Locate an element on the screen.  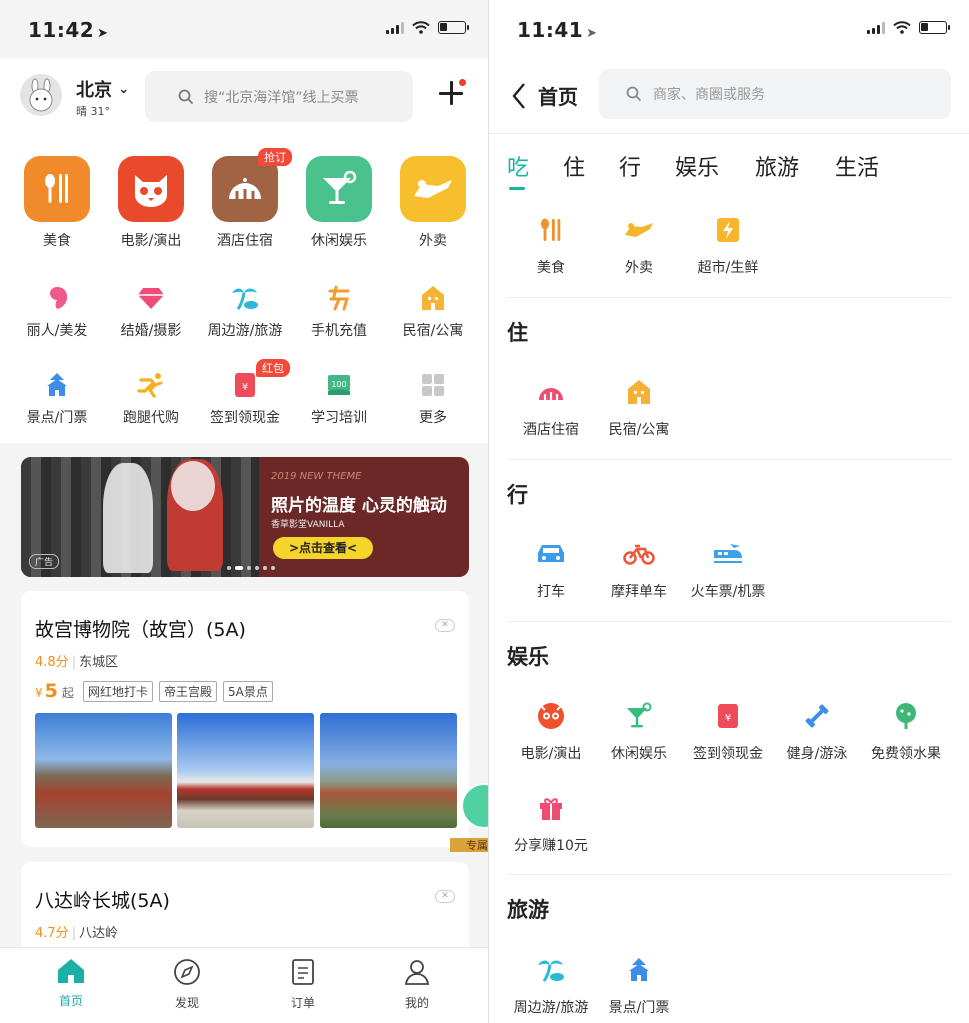
section-title: 行 is located at coordinates (517, 495).